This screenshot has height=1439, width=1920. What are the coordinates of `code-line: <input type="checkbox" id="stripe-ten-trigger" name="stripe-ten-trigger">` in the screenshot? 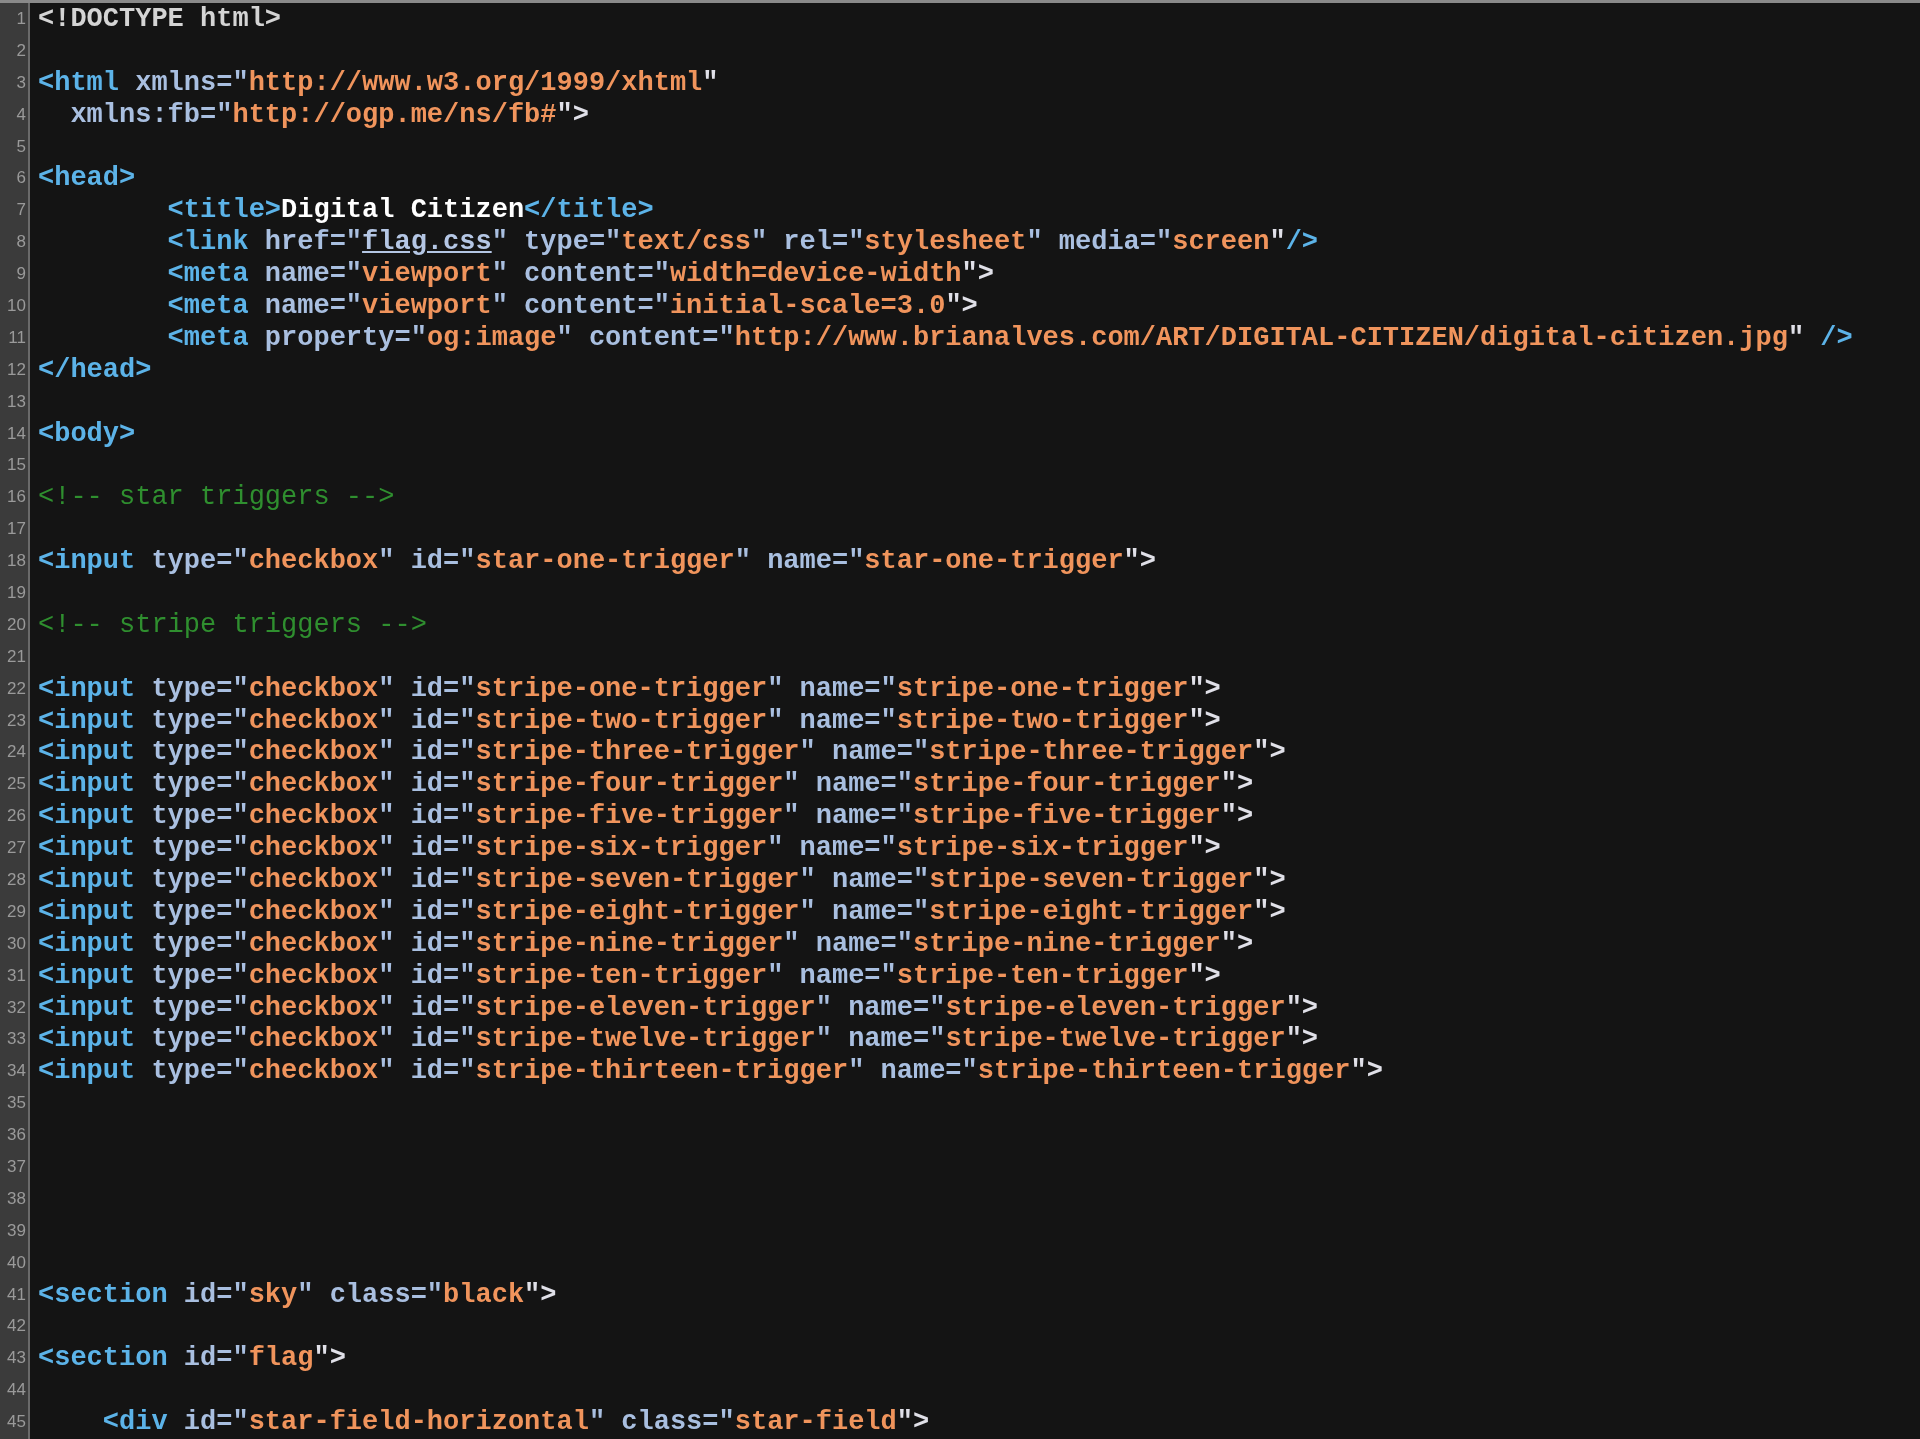 It's located at (629, 975).